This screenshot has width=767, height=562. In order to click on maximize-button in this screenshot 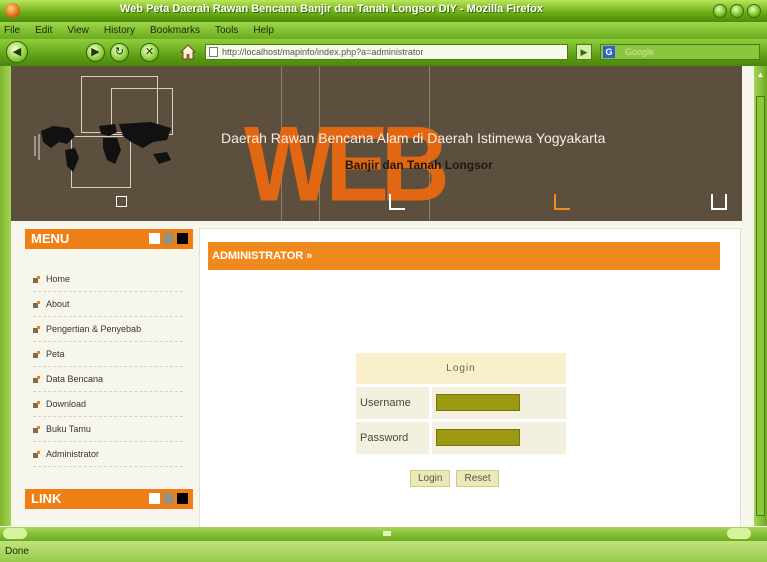, I will do `click(737, 11)`.